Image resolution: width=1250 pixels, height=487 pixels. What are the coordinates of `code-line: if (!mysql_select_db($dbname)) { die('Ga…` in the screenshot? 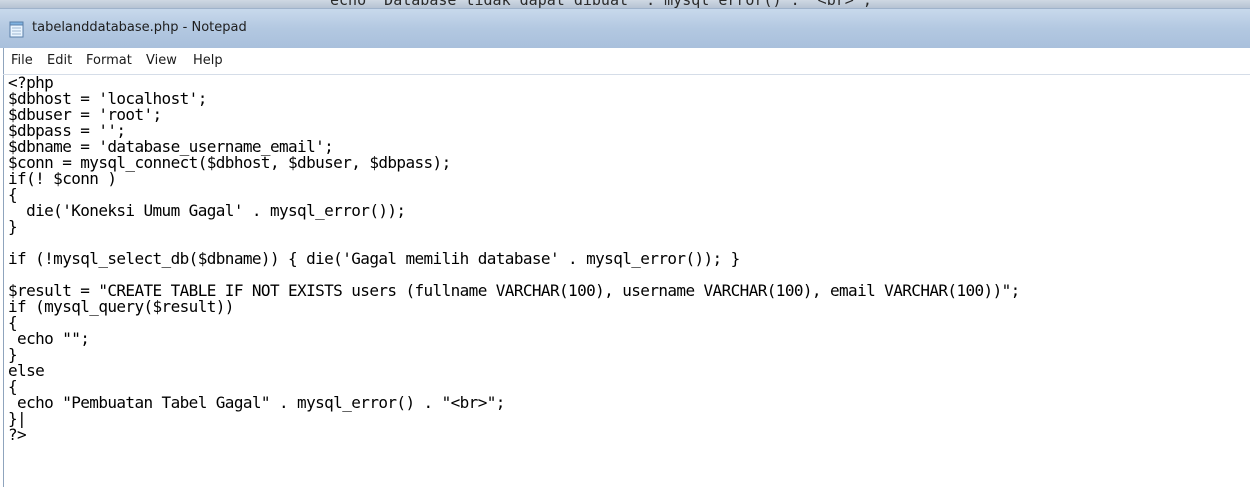 It's located at (374, 258).